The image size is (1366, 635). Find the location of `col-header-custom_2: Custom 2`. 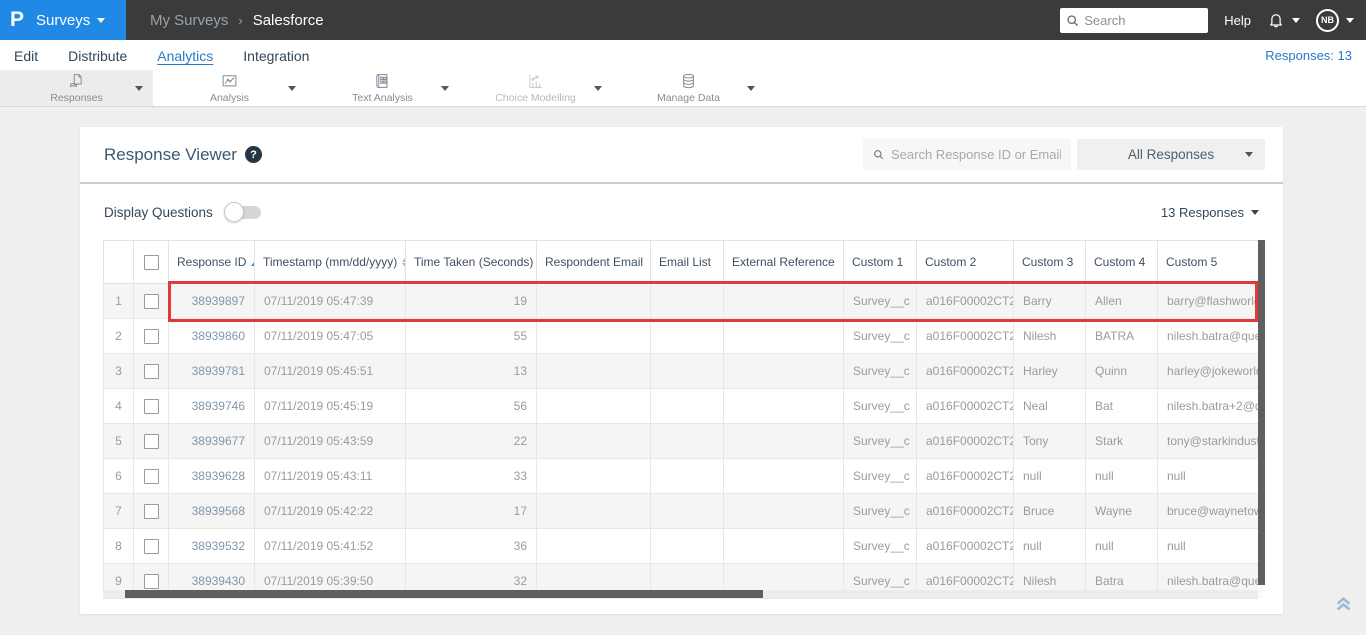

col-header-custom_2: Custom 2 is located at coordinates (965, 262).